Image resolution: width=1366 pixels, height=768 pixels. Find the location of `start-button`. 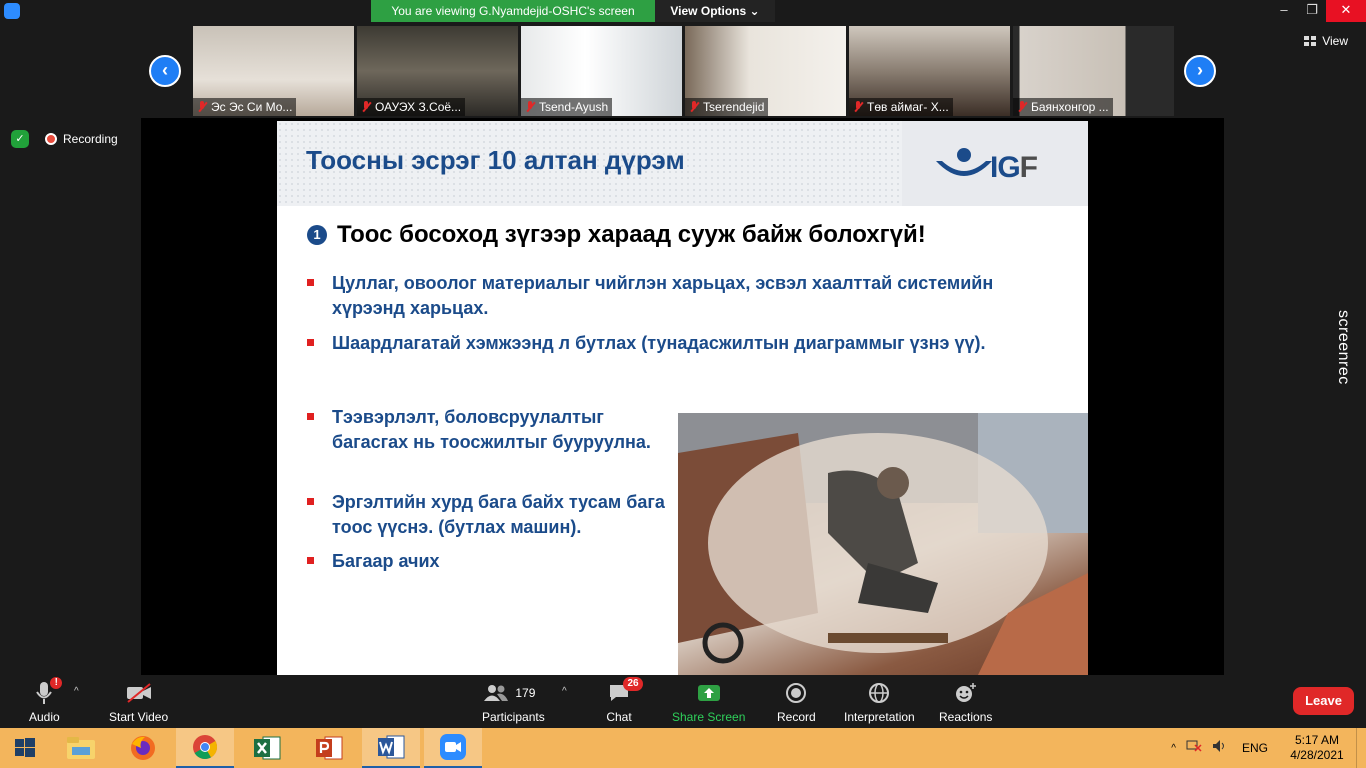

start-button is located at coordinates (25, 748).